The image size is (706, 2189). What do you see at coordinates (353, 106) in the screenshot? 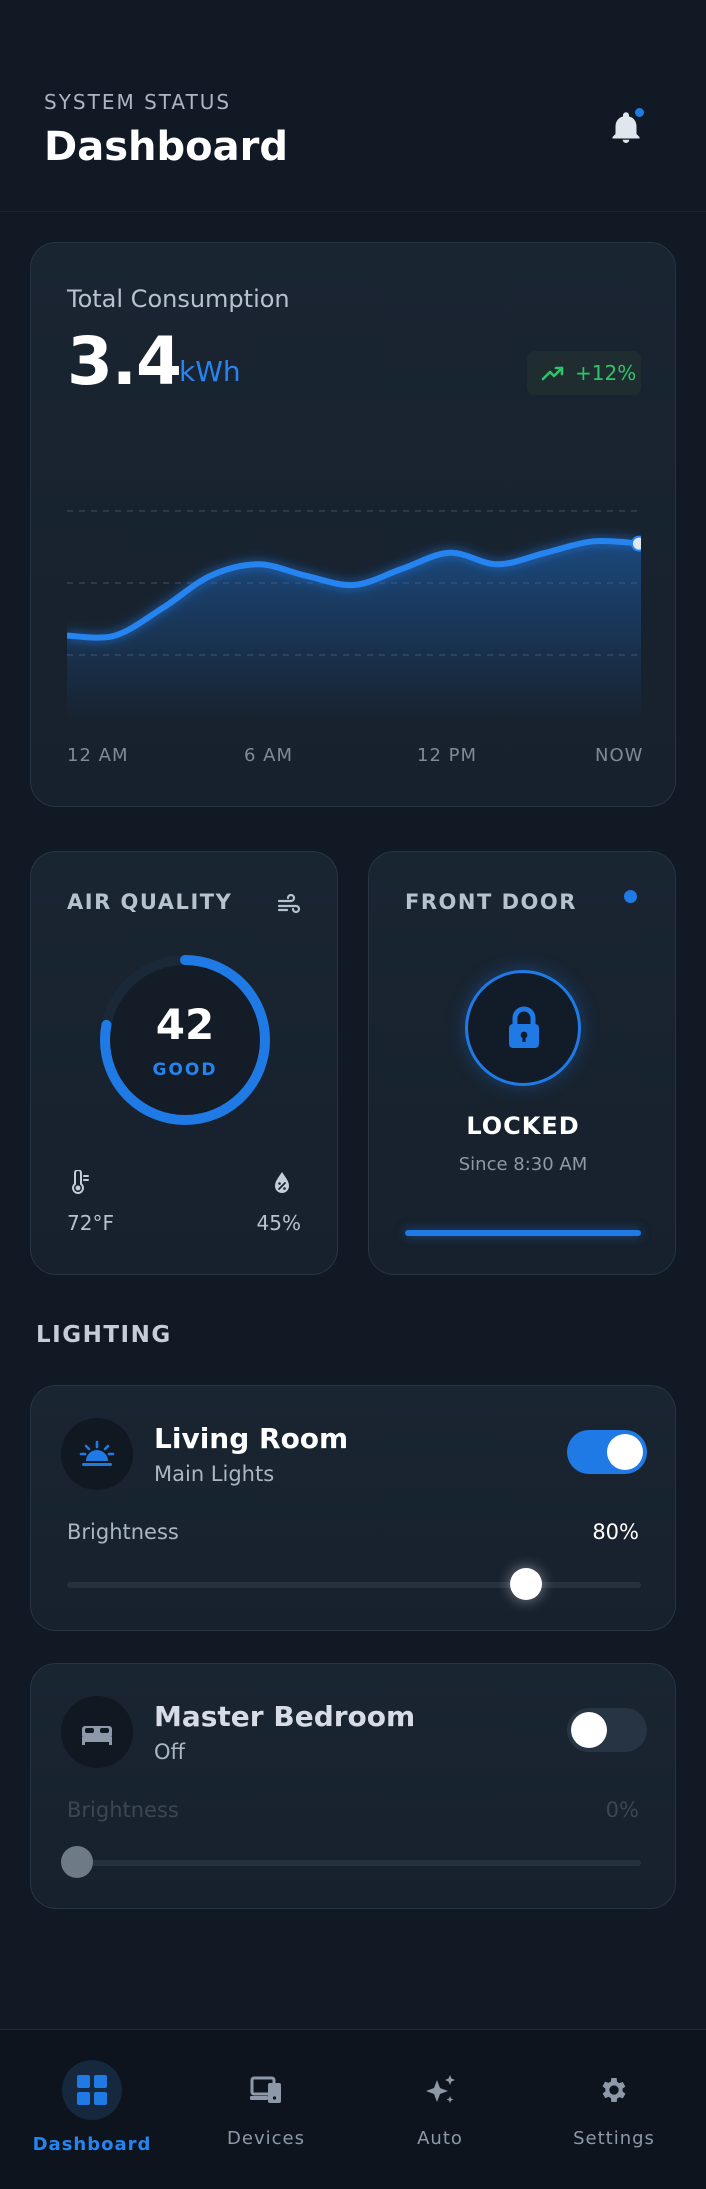
I see `header: SYSTEM STATUS Dashboard` at bounding box center [353, 106].